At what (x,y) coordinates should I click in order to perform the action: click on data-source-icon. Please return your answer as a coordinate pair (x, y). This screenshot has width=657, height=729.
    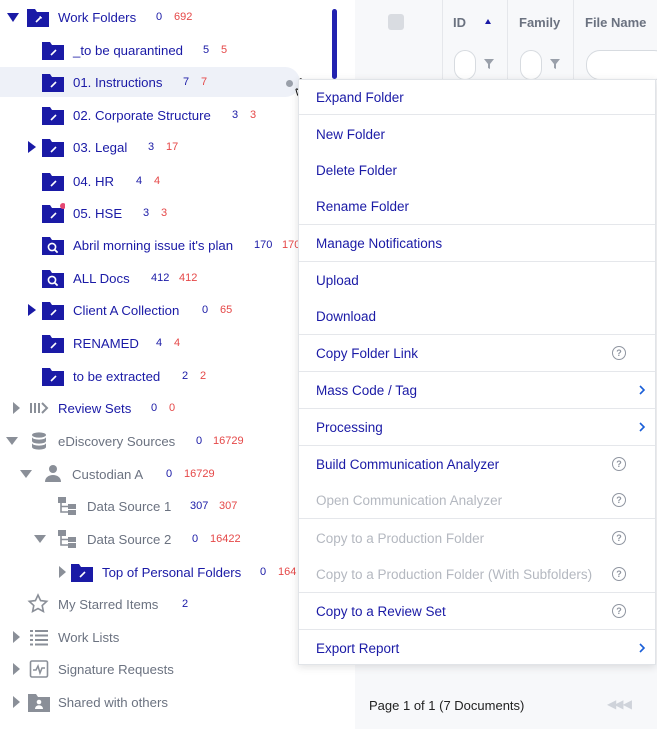
    Looking at the image, I should click on (68, 506).